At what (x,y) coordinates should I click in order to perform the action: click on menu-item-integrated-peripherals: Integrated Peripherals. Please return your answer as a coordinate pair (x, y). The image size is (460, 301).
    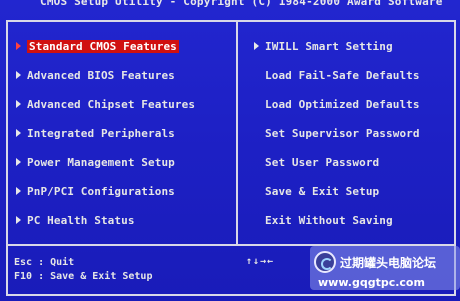
    Looking at the image, I should click on (95, 133).